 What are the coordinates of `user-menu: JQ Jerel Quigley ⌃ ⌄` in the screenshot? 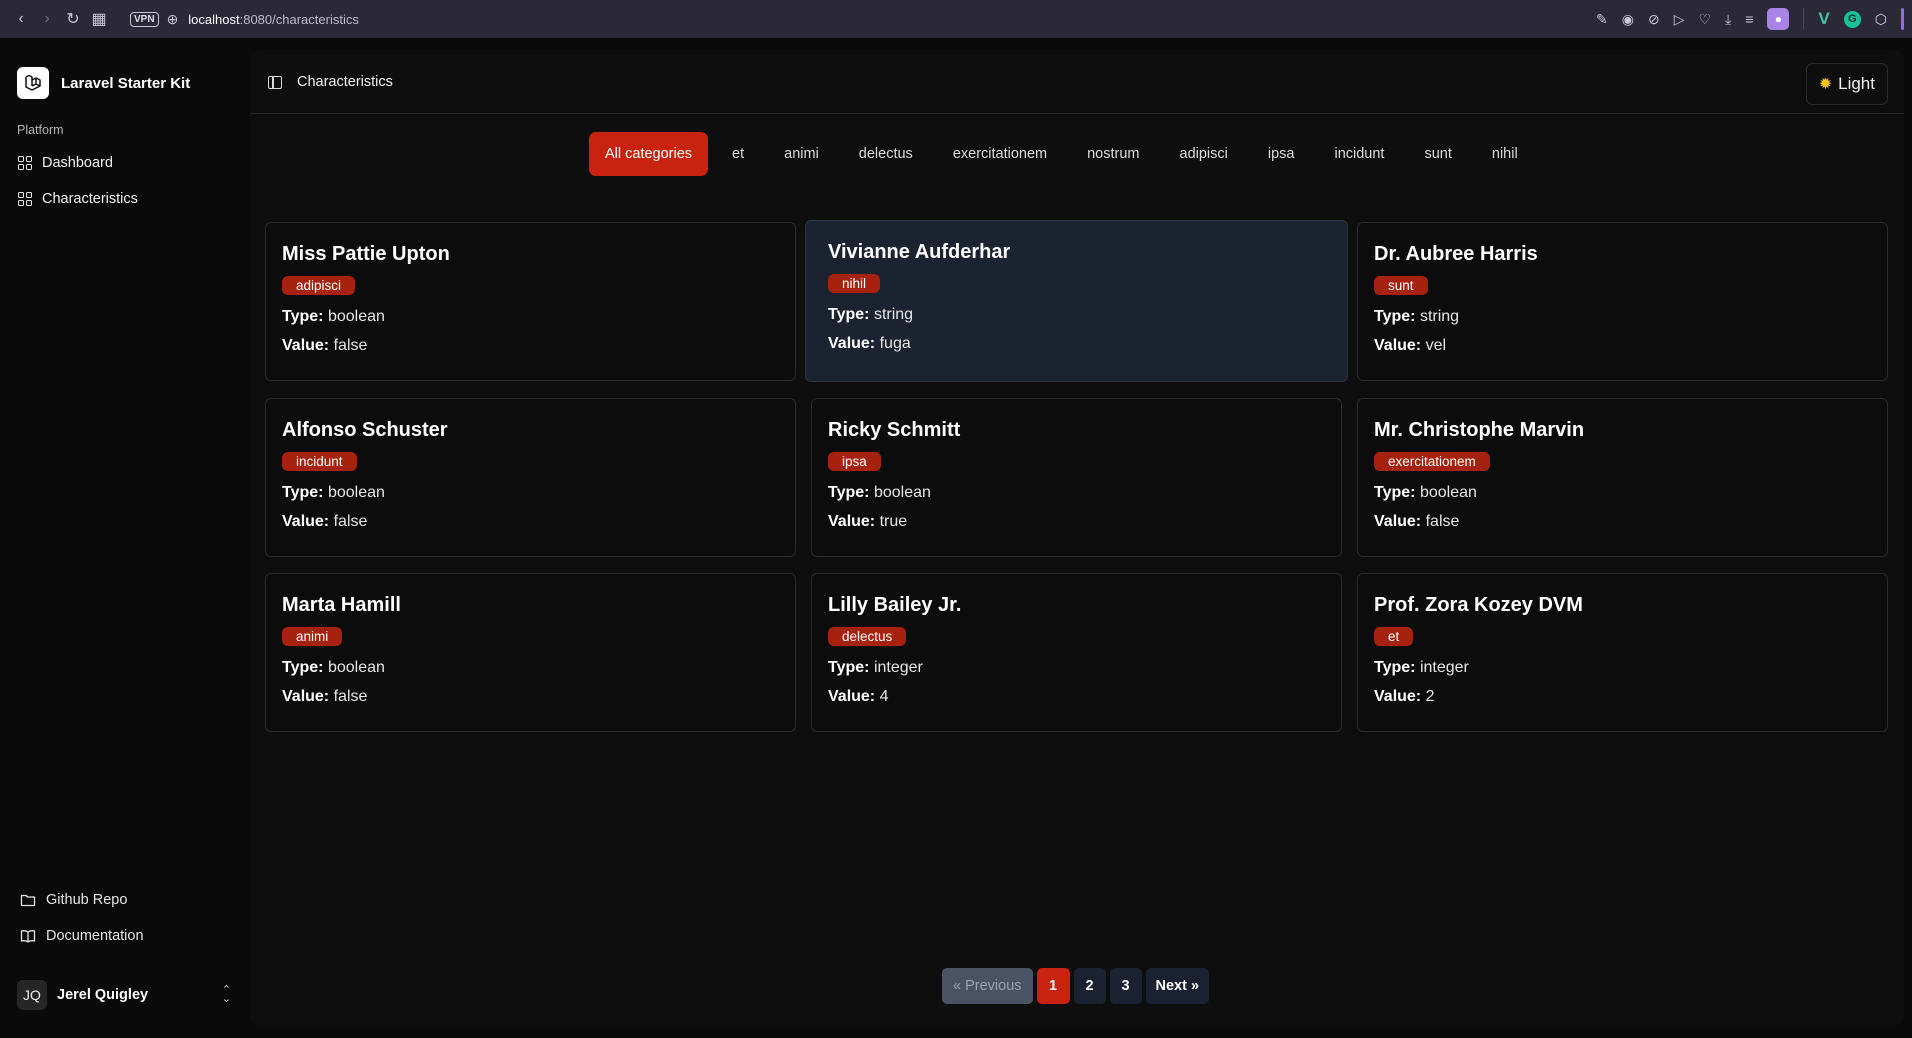 It's located at (124, 995).